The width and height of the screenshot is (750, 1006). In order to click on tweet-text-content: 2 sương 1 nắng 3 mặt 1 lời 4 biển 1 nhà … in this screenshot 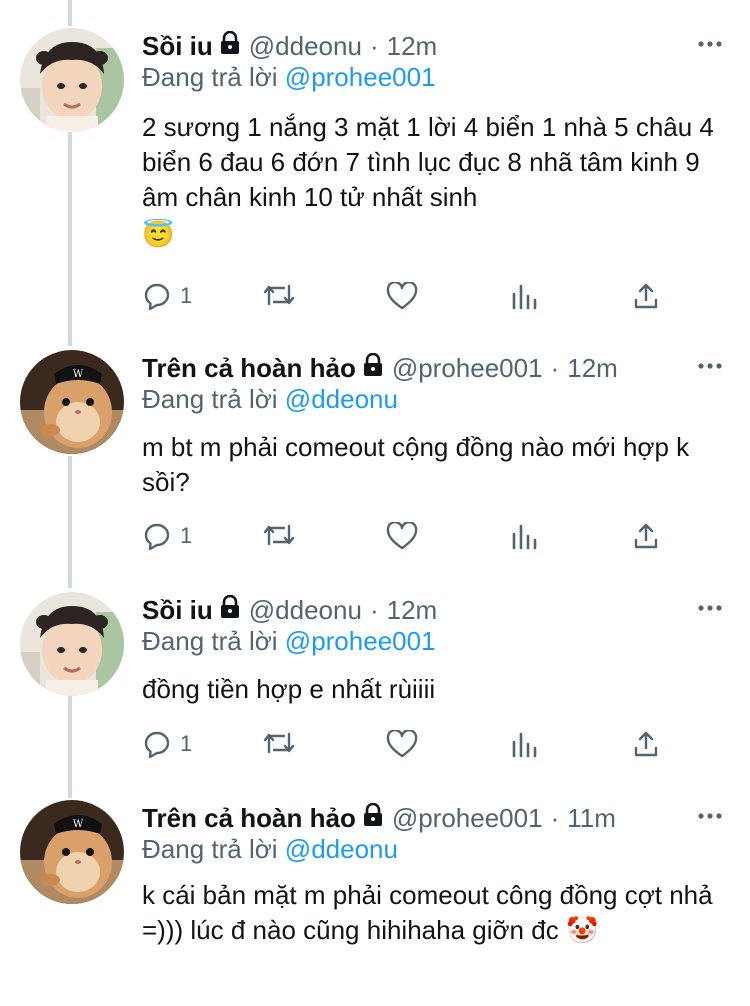, I will do `click(428, 162)`.